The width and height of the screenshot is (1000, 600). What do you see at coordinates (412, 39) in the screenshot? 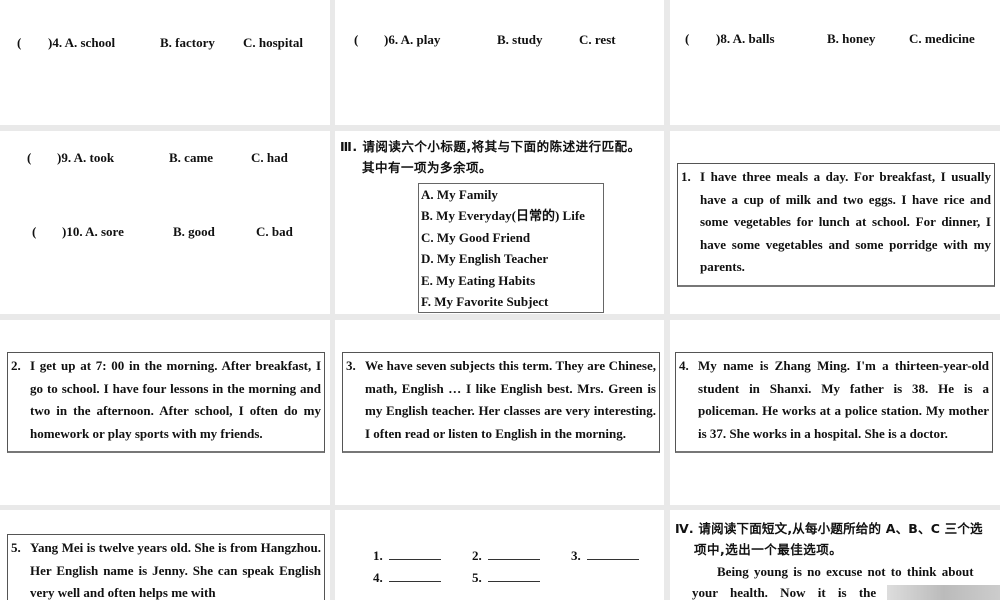
I see `q6-option-a: )6. A. play` at bounding box center [412, 39].